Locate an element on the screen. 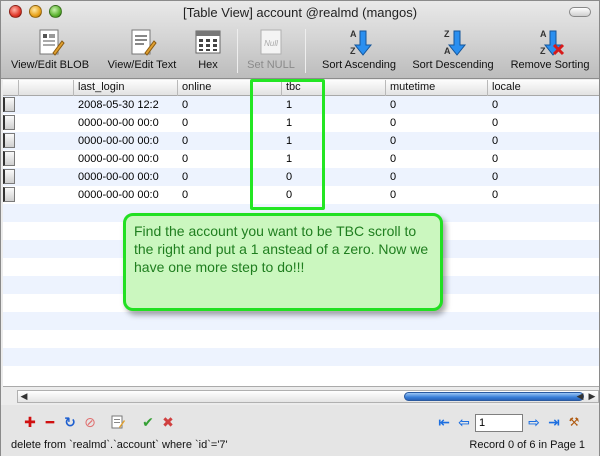  add-row-icon: ✚ is located at coordinates (30, 422).